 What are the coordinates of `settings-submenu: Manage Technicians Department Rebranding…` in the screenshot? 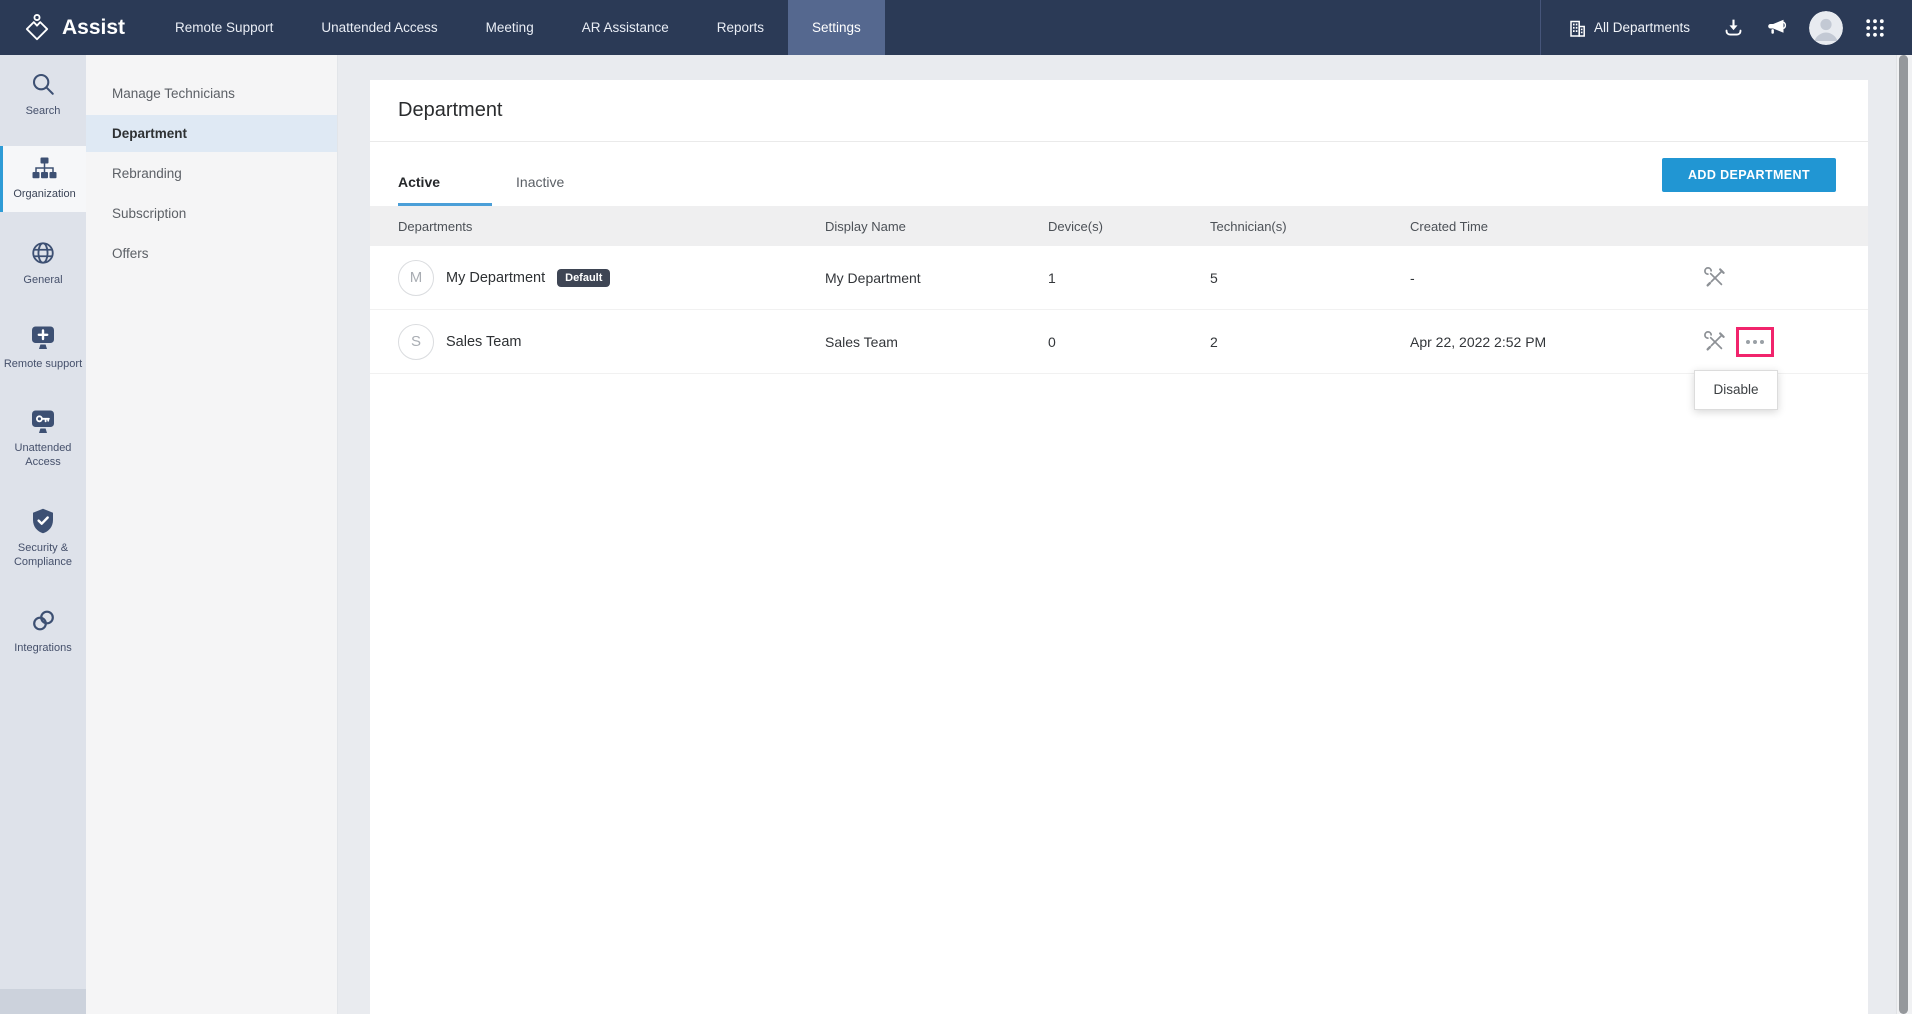 It's located at (212, 534).